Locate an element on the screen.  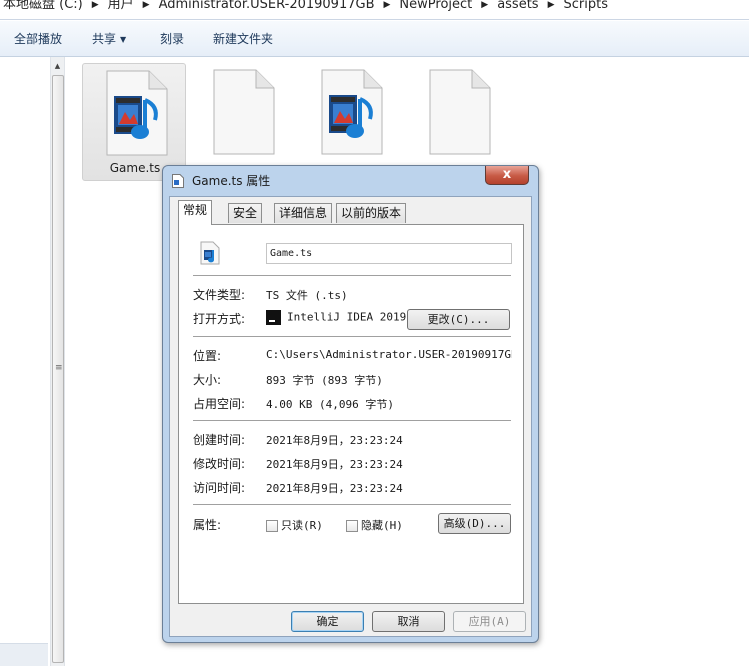
file-icon is located at coordinates (178, 181).